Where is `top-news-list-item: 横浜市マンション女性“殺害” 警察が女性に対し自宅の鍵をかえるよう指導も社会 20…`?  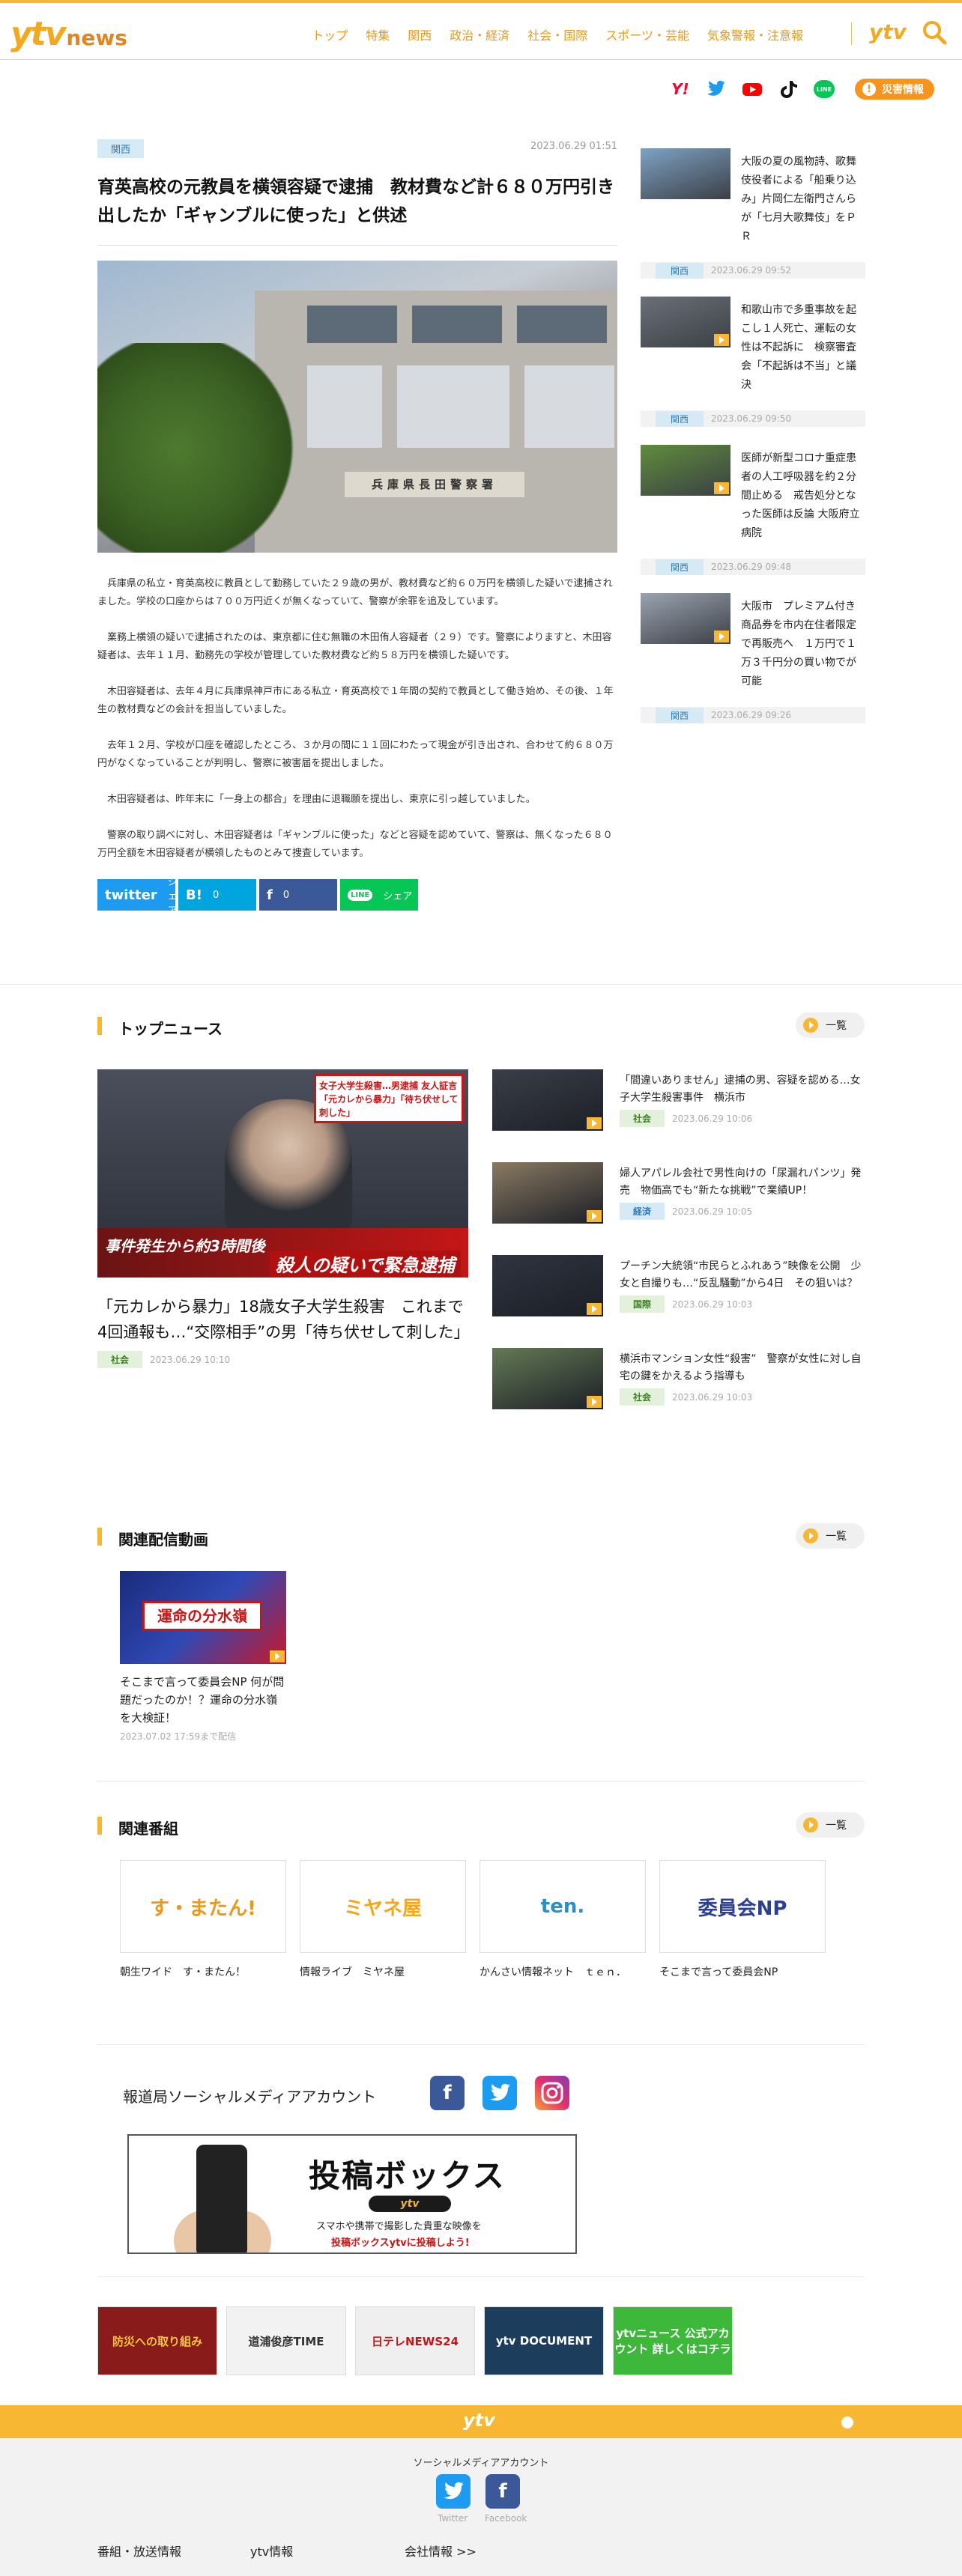
top-news-list-item: 横浜市マンション女性“殺害” 警察が女性に対し自宅の鍵をかえるよう指導も社会 20… is located at coordinates (678, 1394).